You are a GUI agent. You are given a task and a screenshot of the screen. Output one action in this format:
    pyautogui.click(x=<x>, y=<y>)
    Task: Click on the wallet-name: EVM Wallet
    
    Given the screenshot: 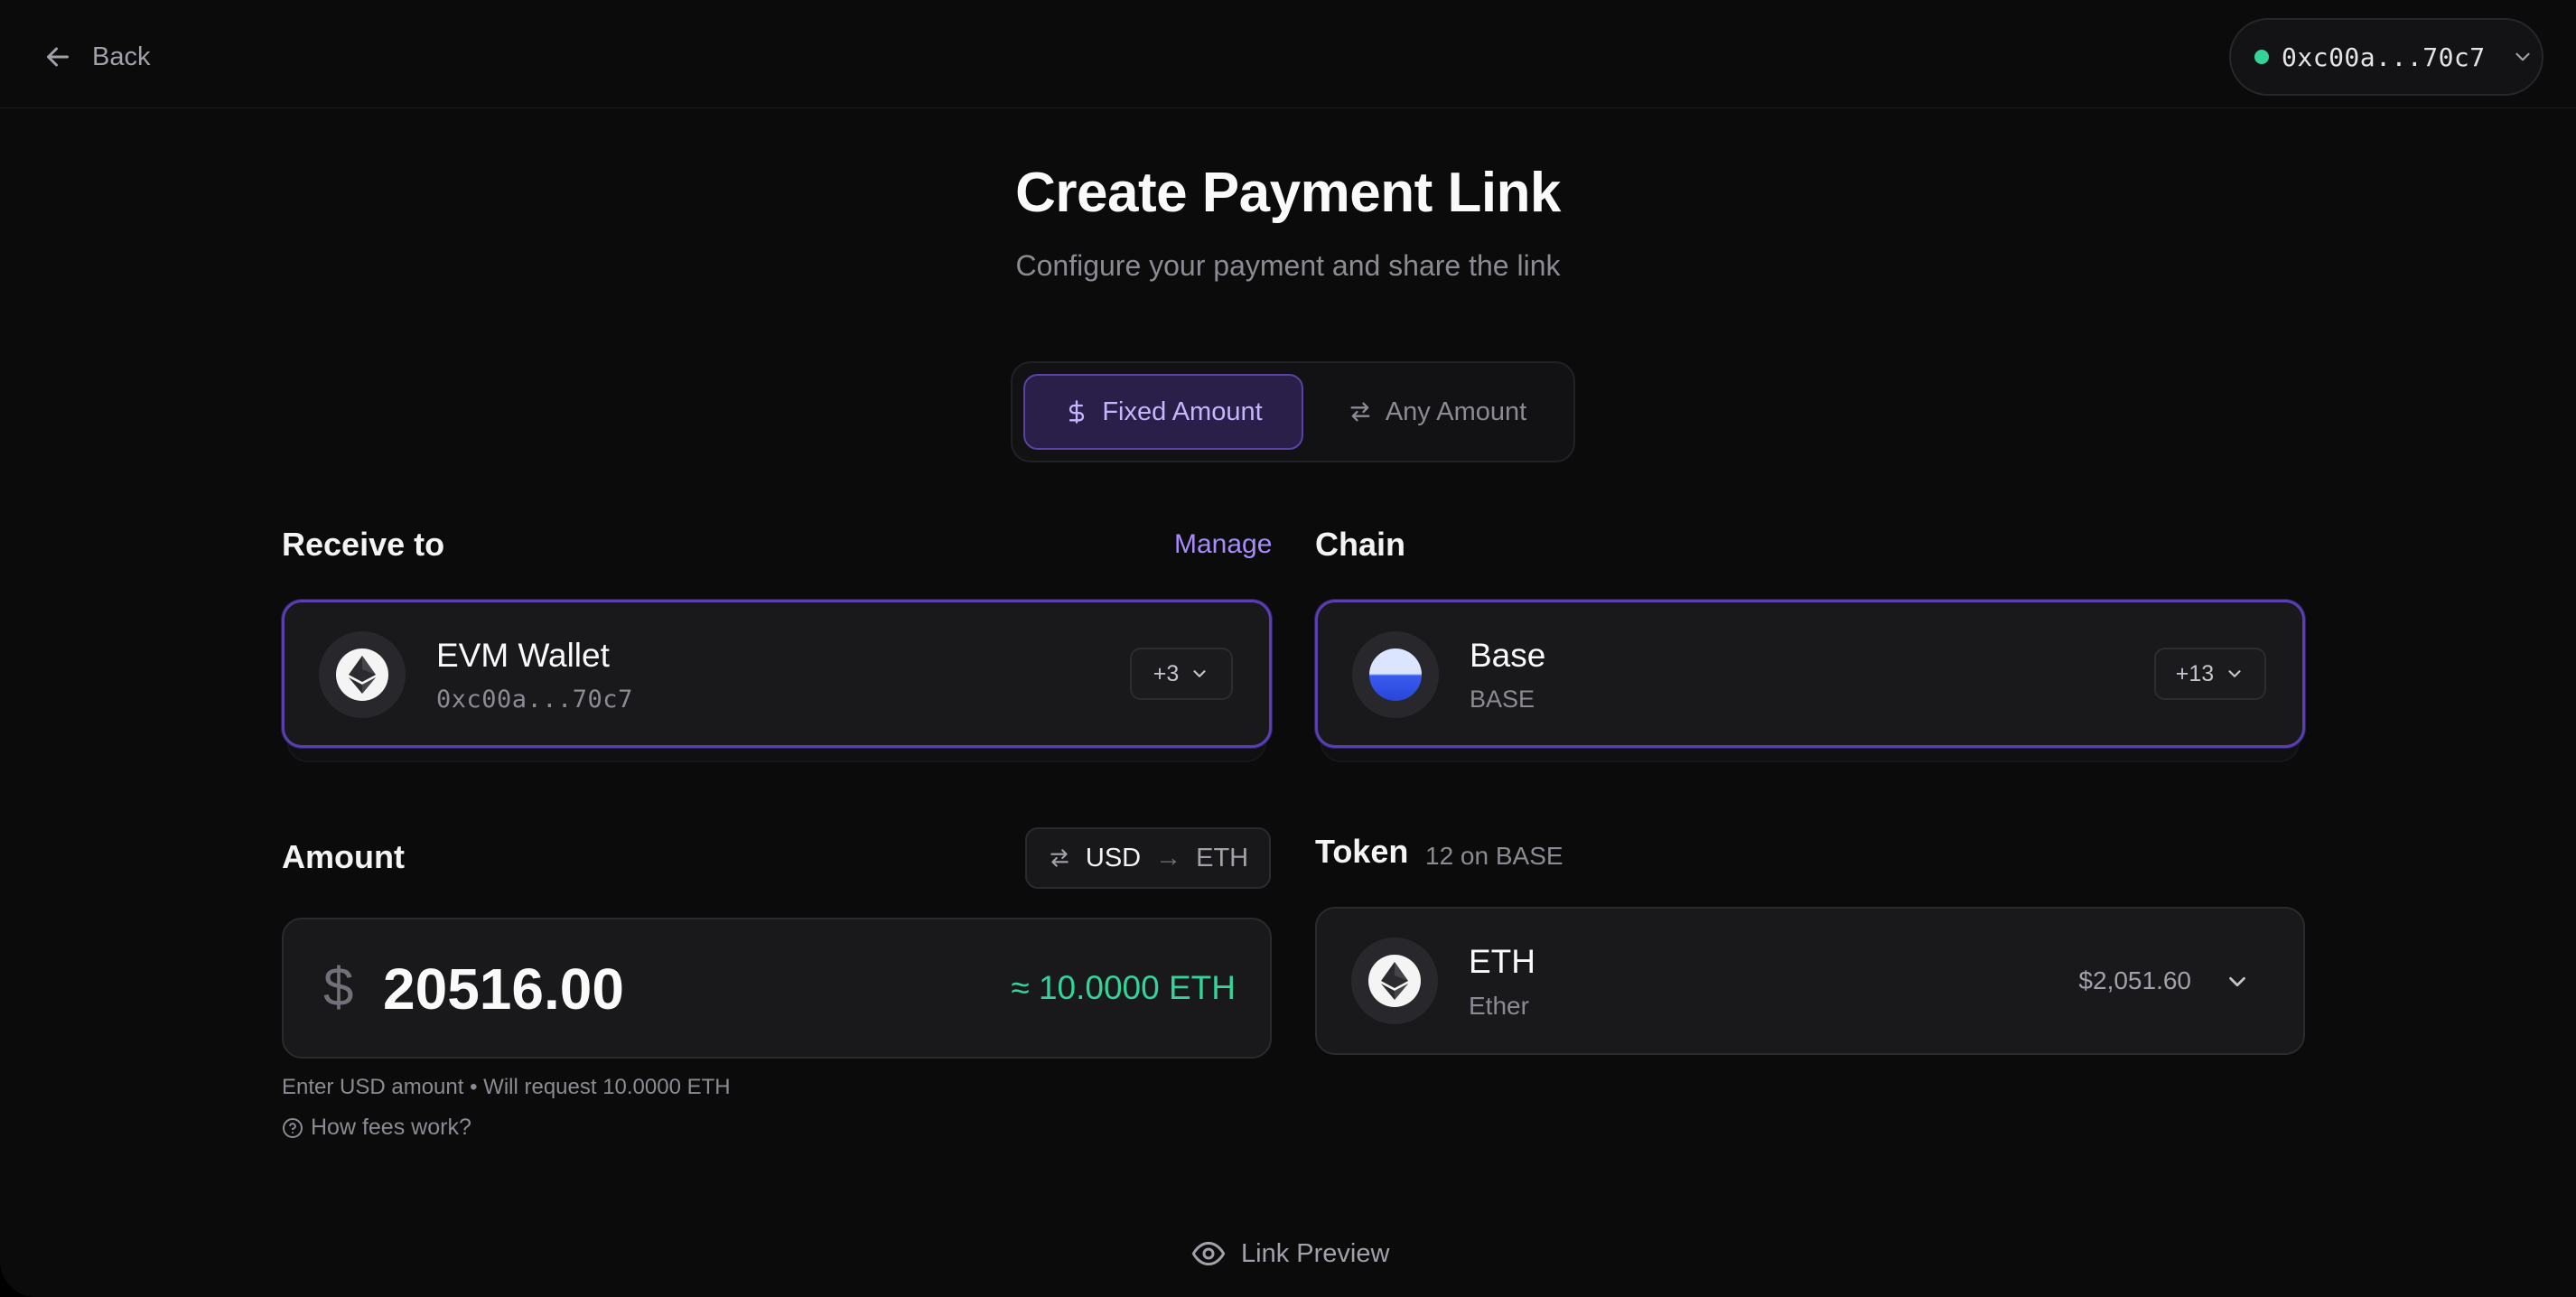 What is the action you would take?
    pyautogui.click(x=523, y=655)
    